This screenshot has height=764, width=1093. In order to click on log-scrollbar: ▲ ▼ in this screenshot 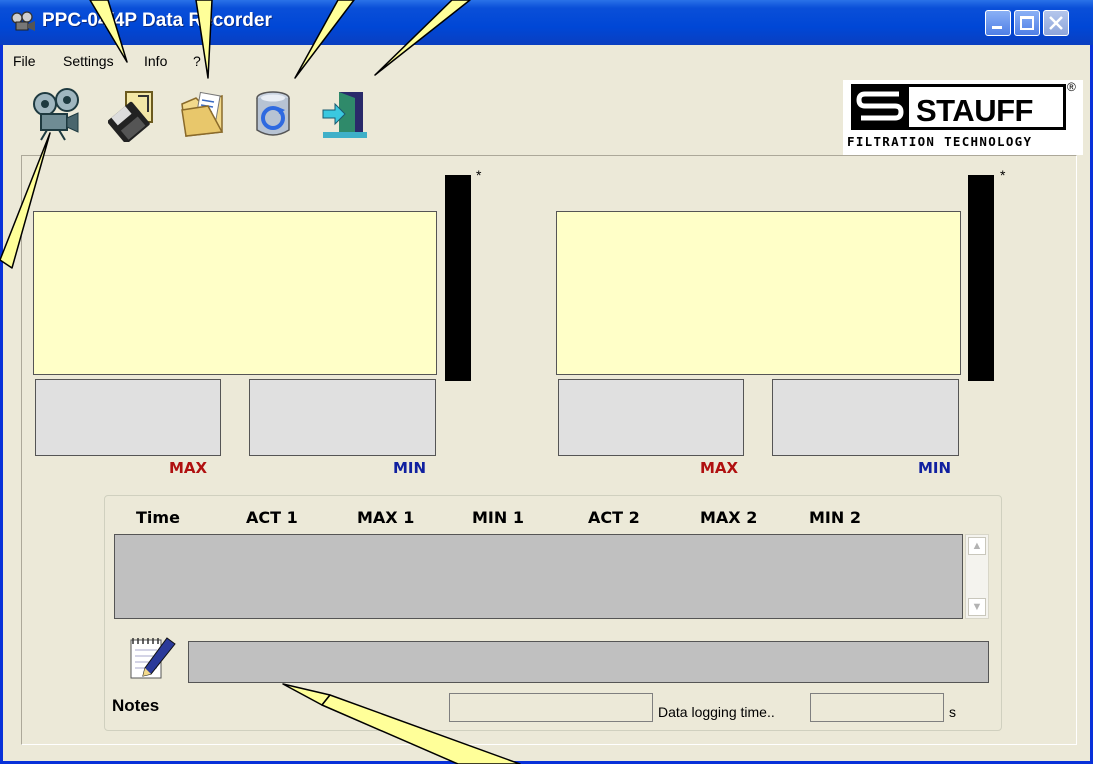, I will do `click(977, 576)`.